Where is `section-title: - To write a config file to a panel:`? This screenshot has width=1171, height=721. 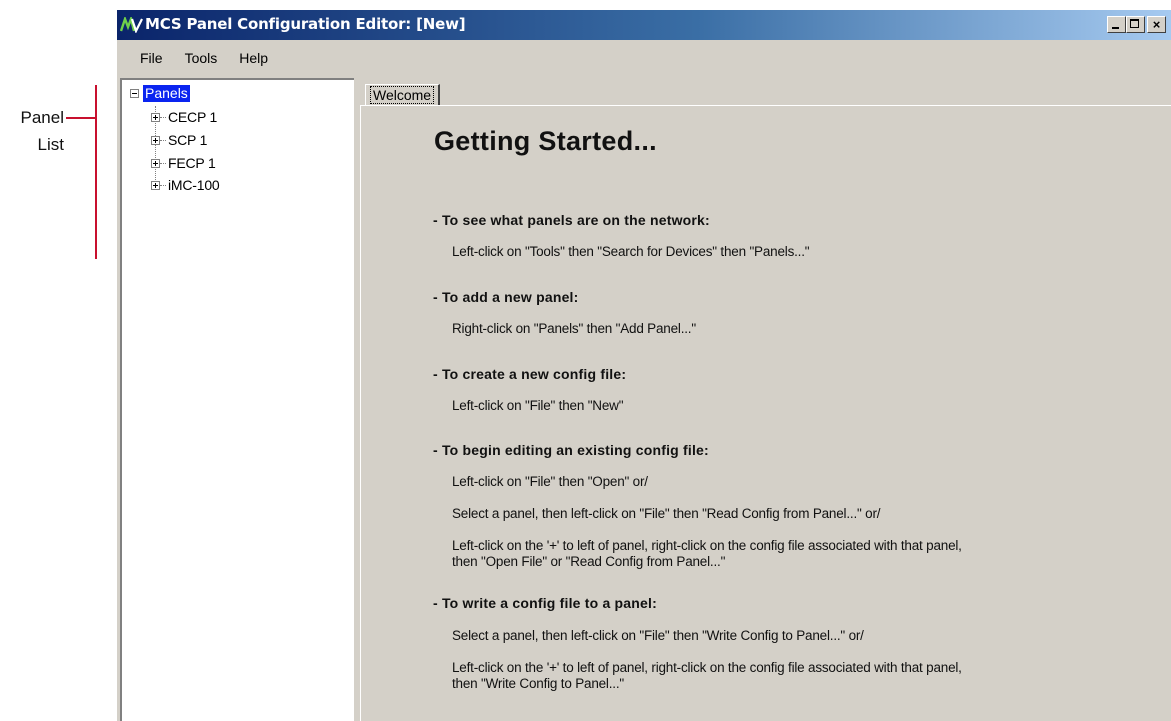 section-title: - To write a config file to a panel: is located at coordinates (545, 603).